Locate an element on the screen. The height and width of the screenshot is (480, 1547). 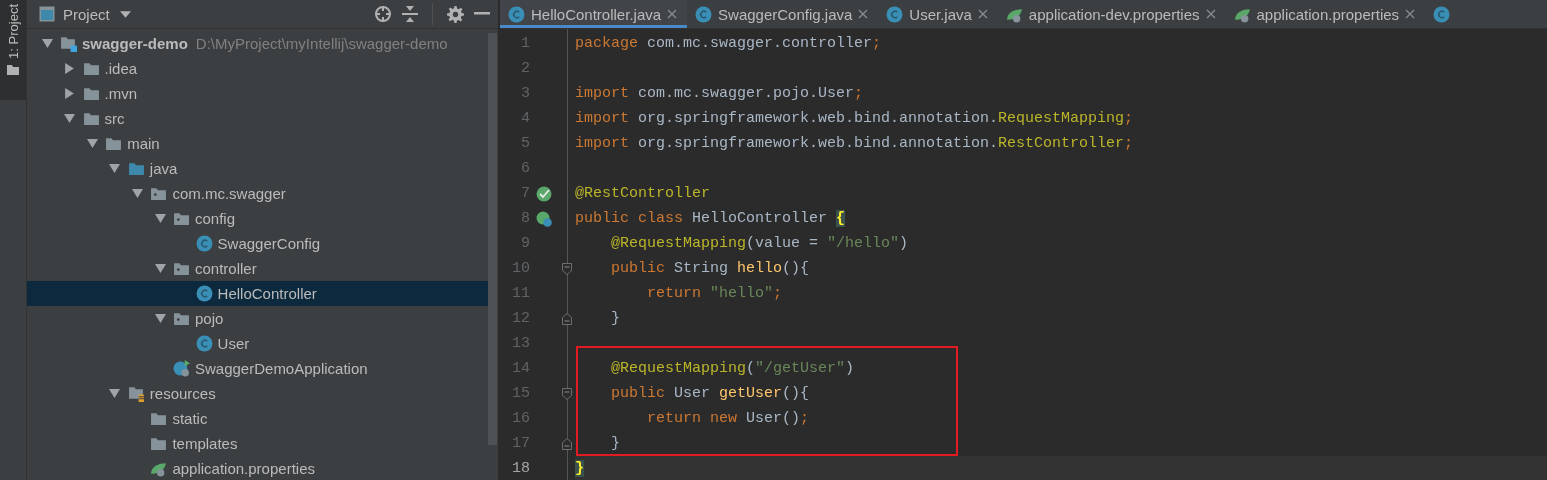
code-token: return new is located at coordinates (692, 418).